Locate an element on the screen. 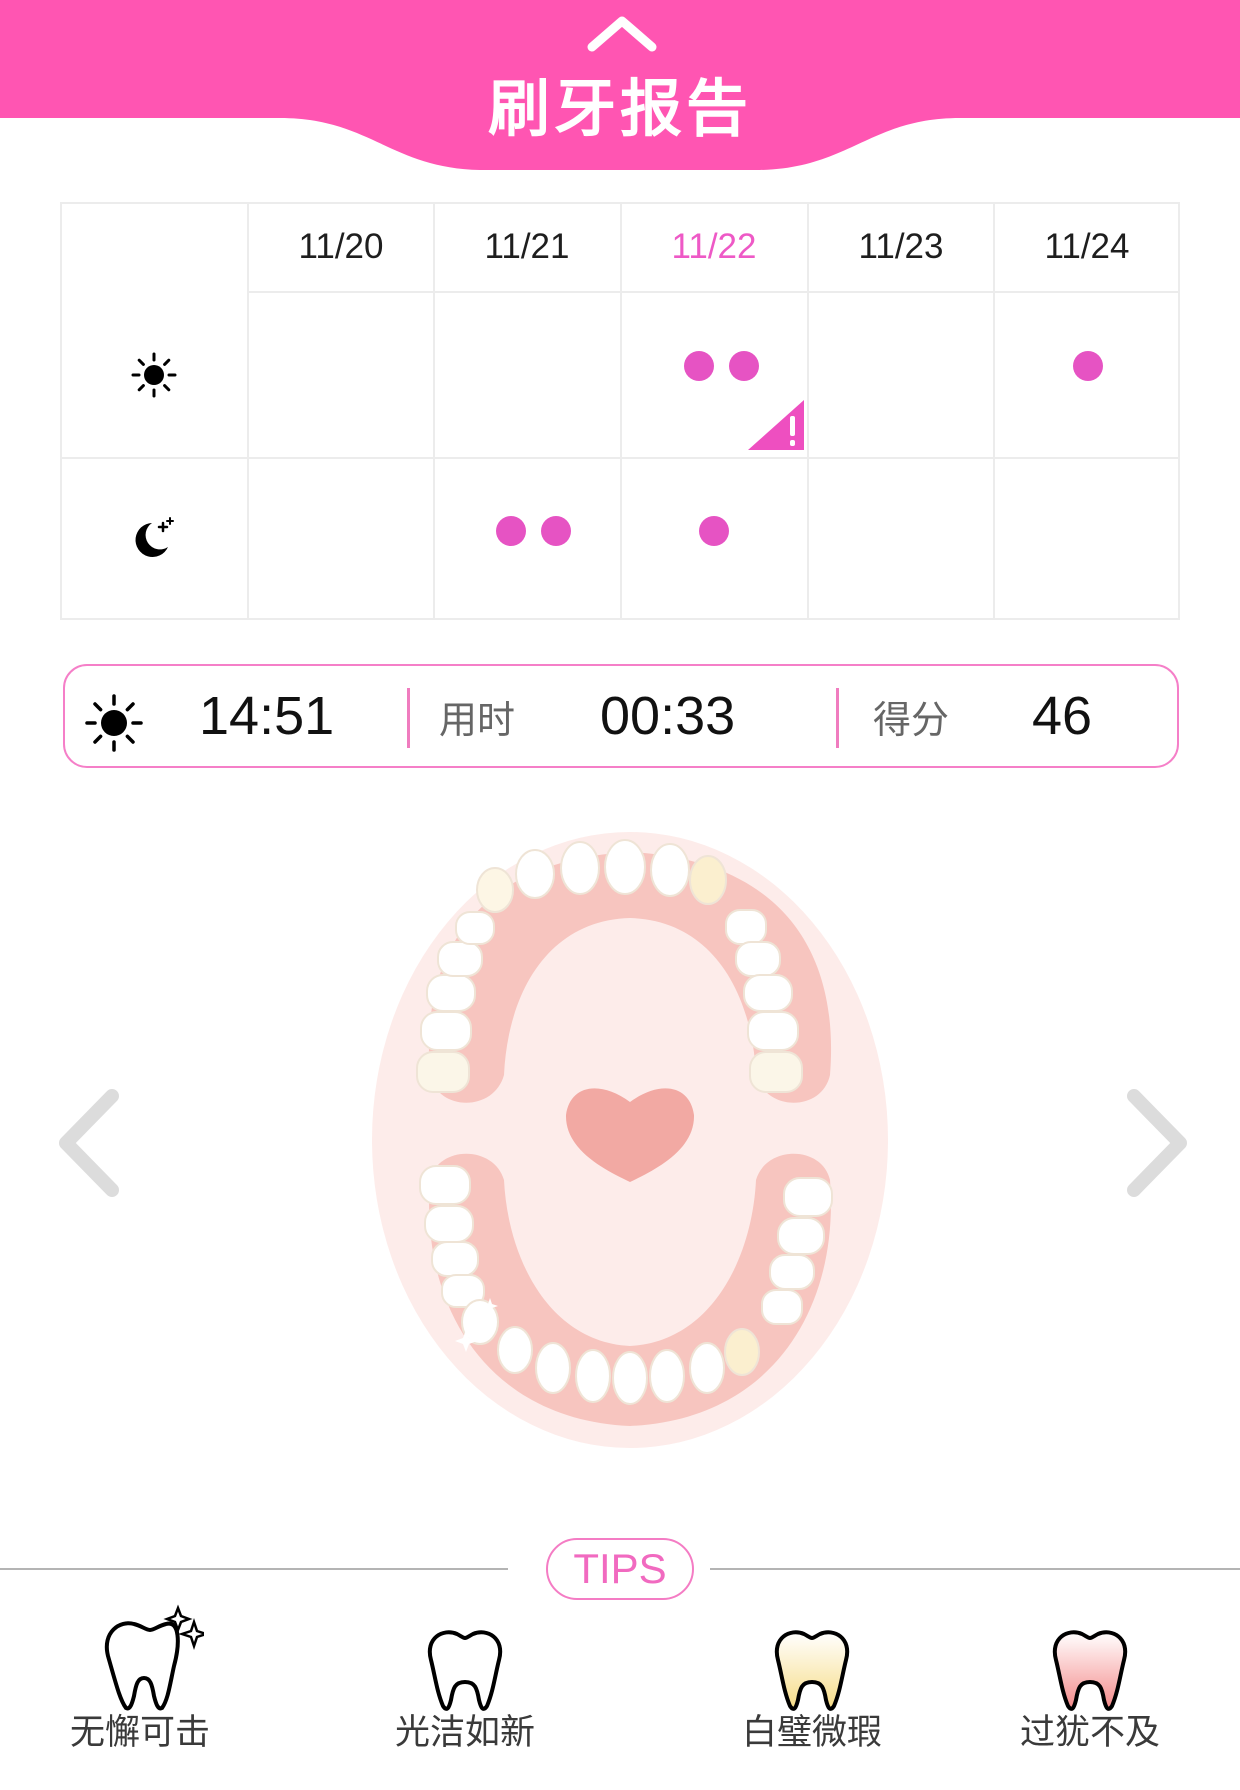 This screenshot has height=1790, width=1240. tip-label: 光洁如新 is located at coordinates (464, 1733).